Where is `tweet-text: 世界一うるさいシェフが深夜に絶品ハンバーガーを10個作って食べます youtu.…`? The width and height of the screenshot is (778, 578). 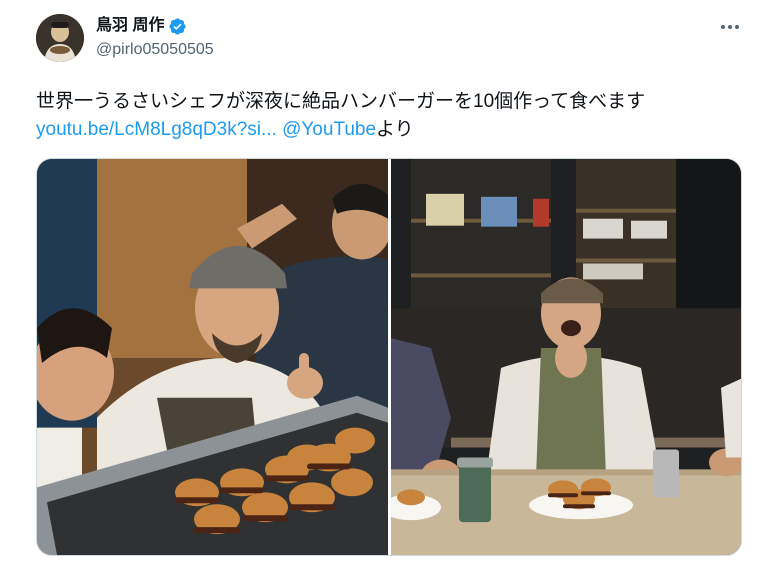
tweet-text: 世界一うるさいシェフが深夜に絶品ハンバーガーを10個作って食べます youtu.… is located at coordinates (391, 116).